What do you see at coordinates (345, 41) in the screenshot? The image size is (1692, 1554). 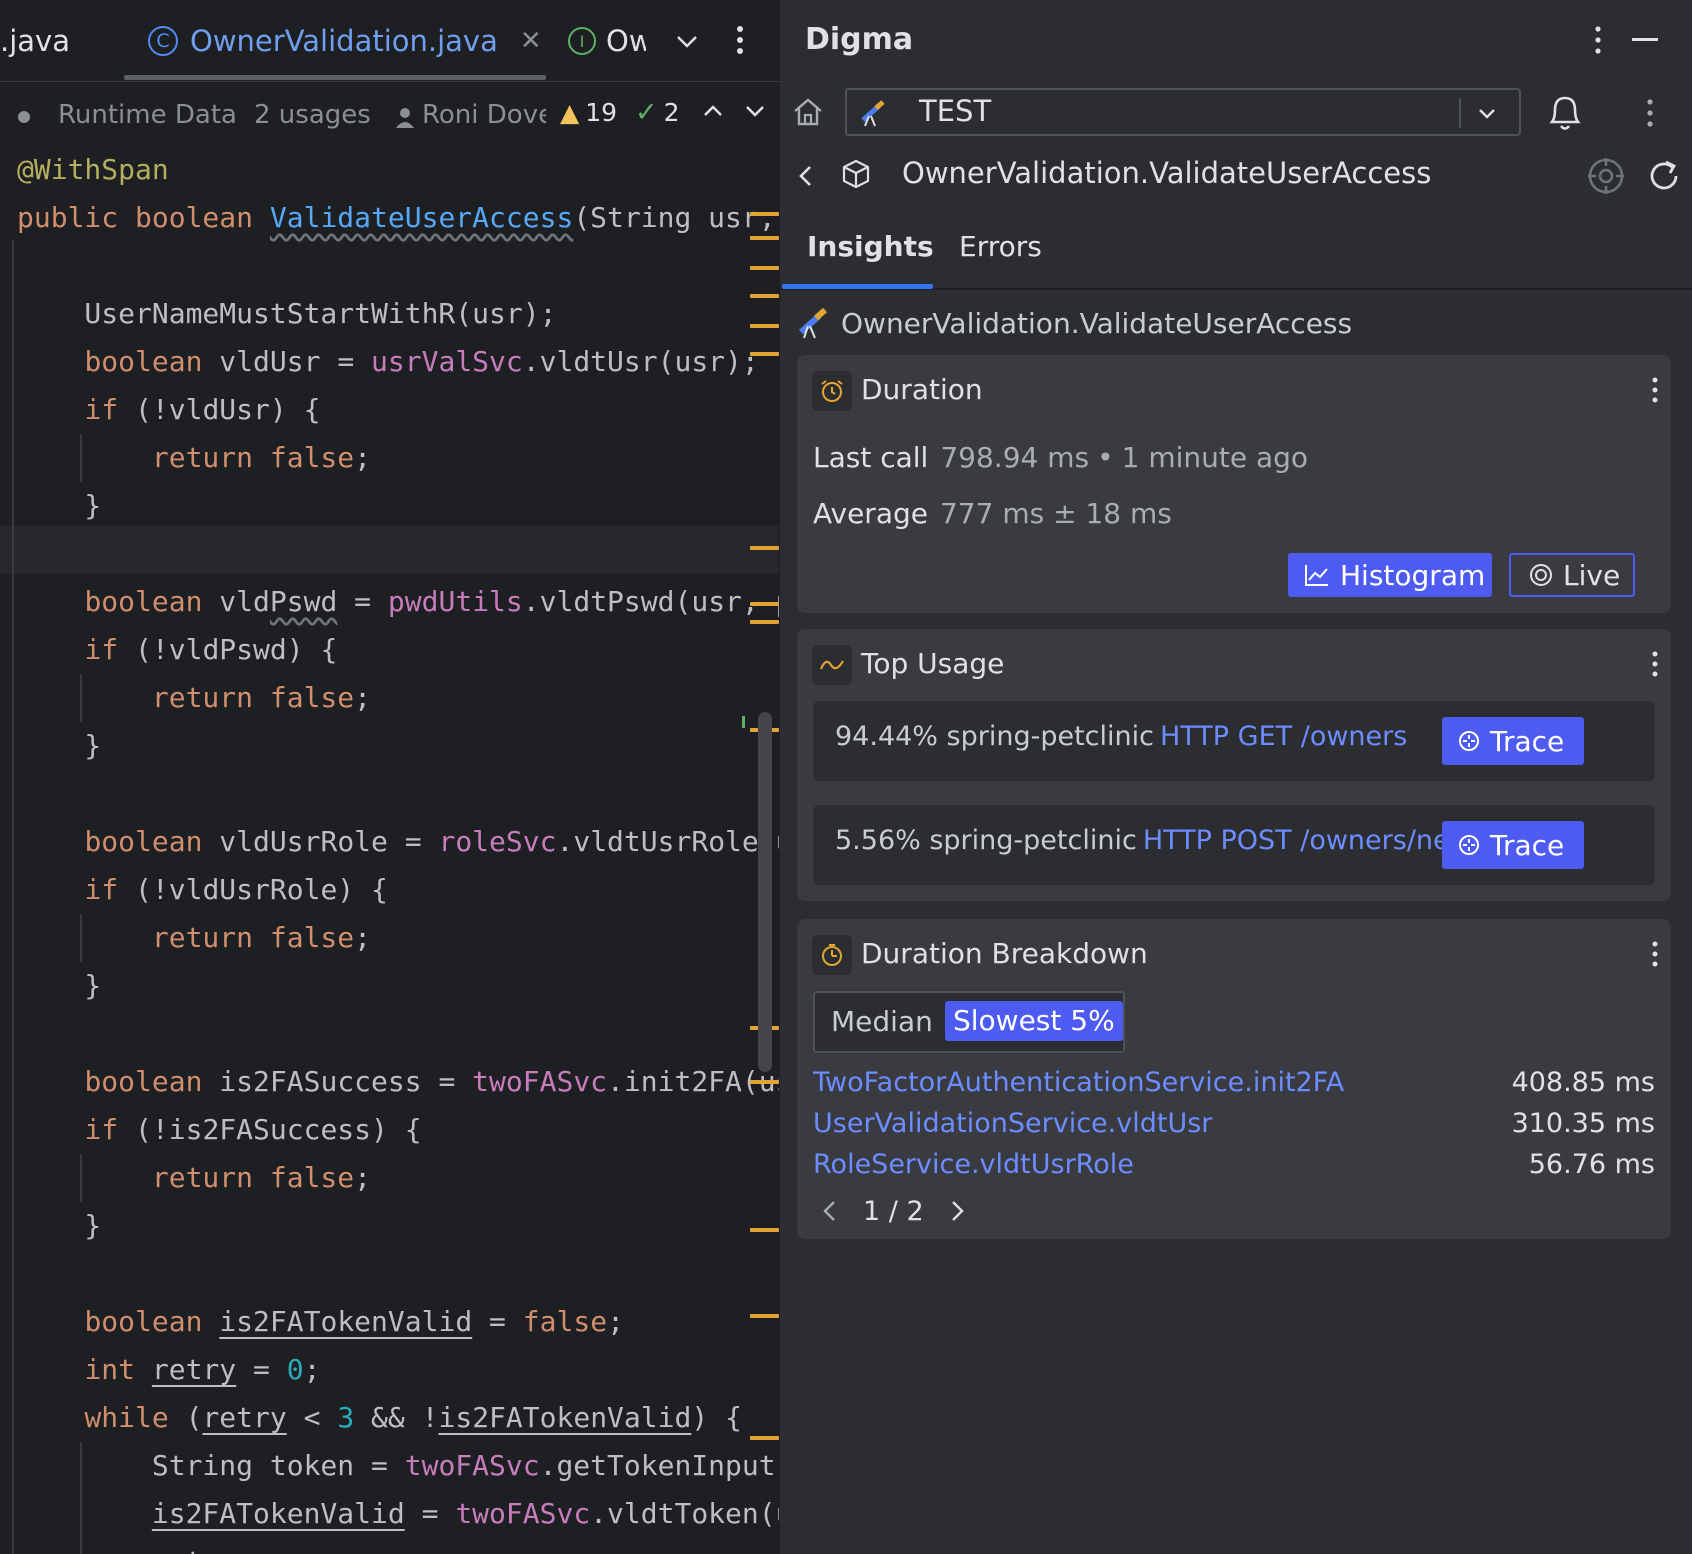 I see `editor-tab-owner-validation: C OwnerValidation.java ✕` at bounding box center [345, 41].